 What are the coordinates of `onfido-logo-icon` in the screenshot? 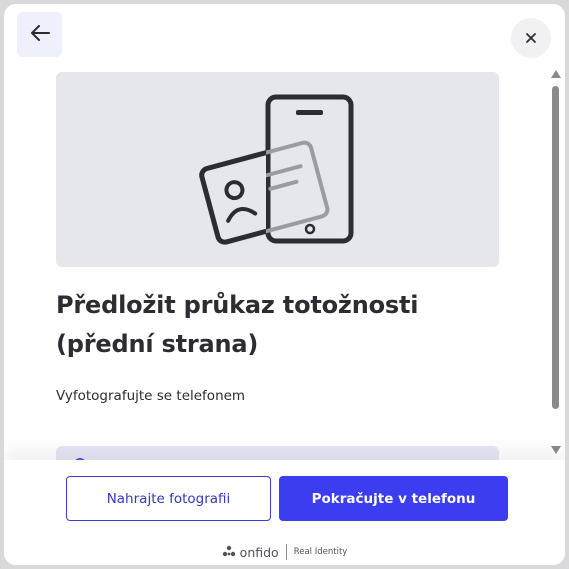 It's located at (228, 551).